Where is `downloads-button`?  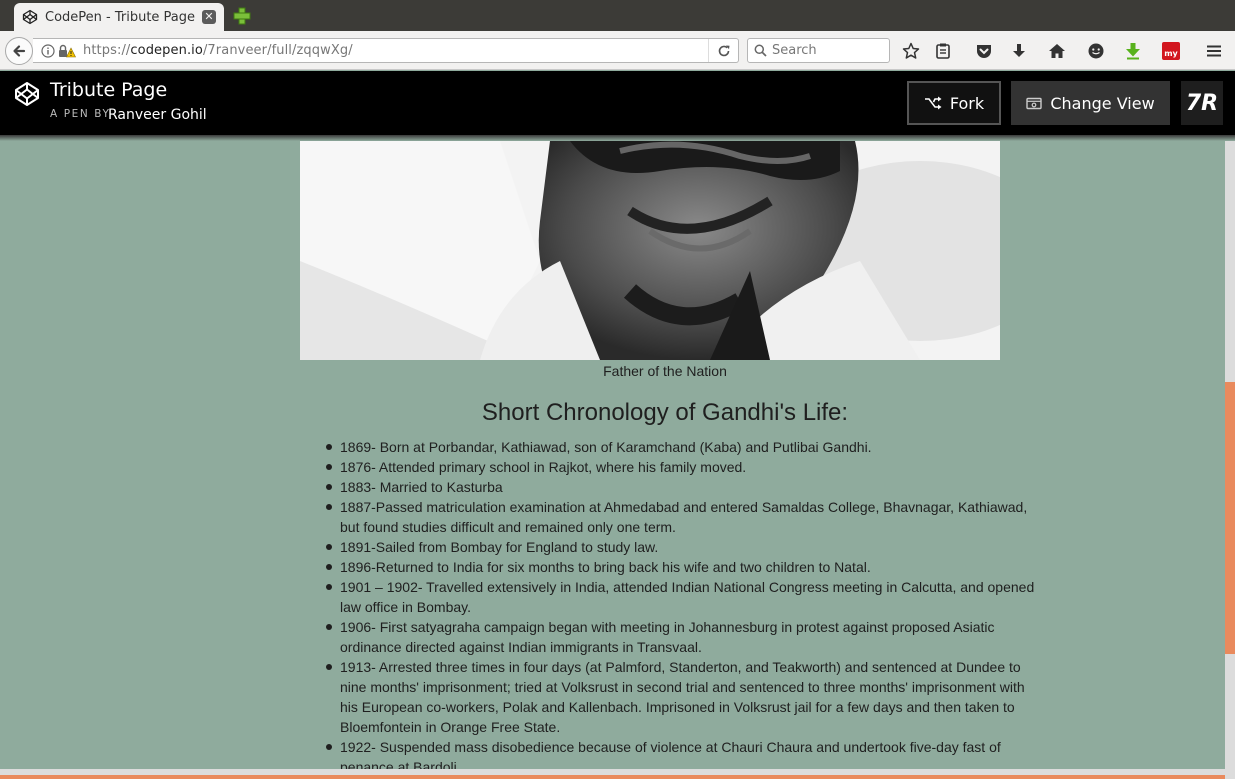 downloads-button is located at coordinates (1019, 51).